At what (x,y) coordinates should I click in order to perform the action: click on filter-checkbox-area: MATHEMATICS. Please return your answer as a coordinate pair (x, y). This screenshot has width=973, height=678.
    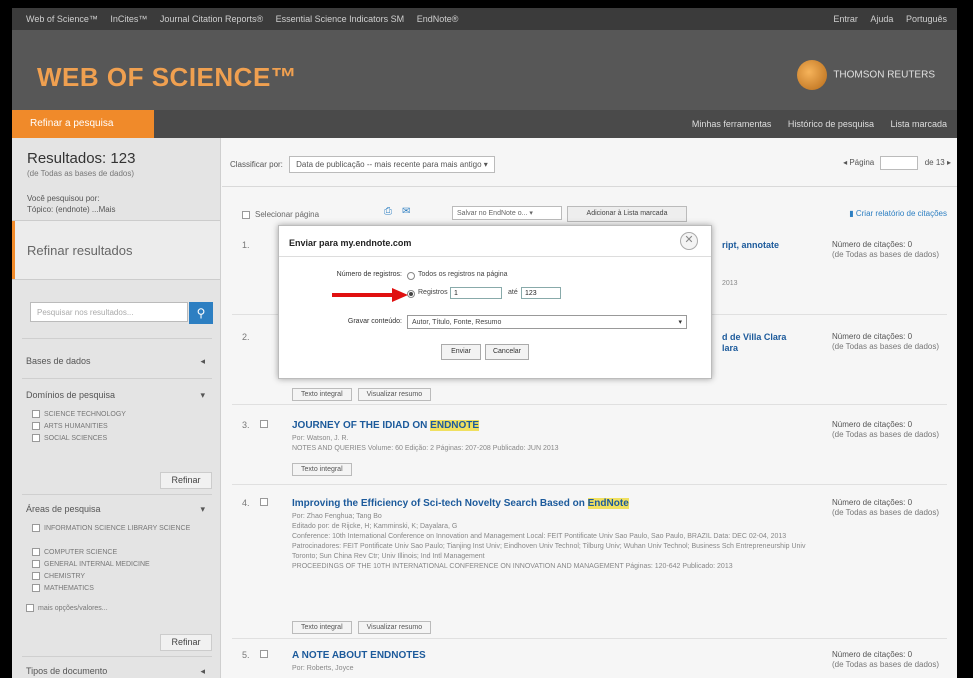
    Looking at the image, I should click on (63, 588).